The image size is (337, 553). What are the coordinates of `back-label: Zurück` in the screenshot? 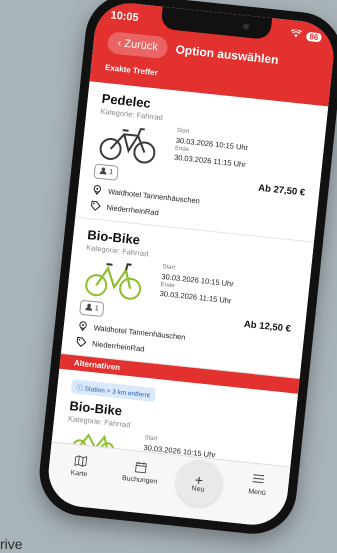 It's located at (141, 45).